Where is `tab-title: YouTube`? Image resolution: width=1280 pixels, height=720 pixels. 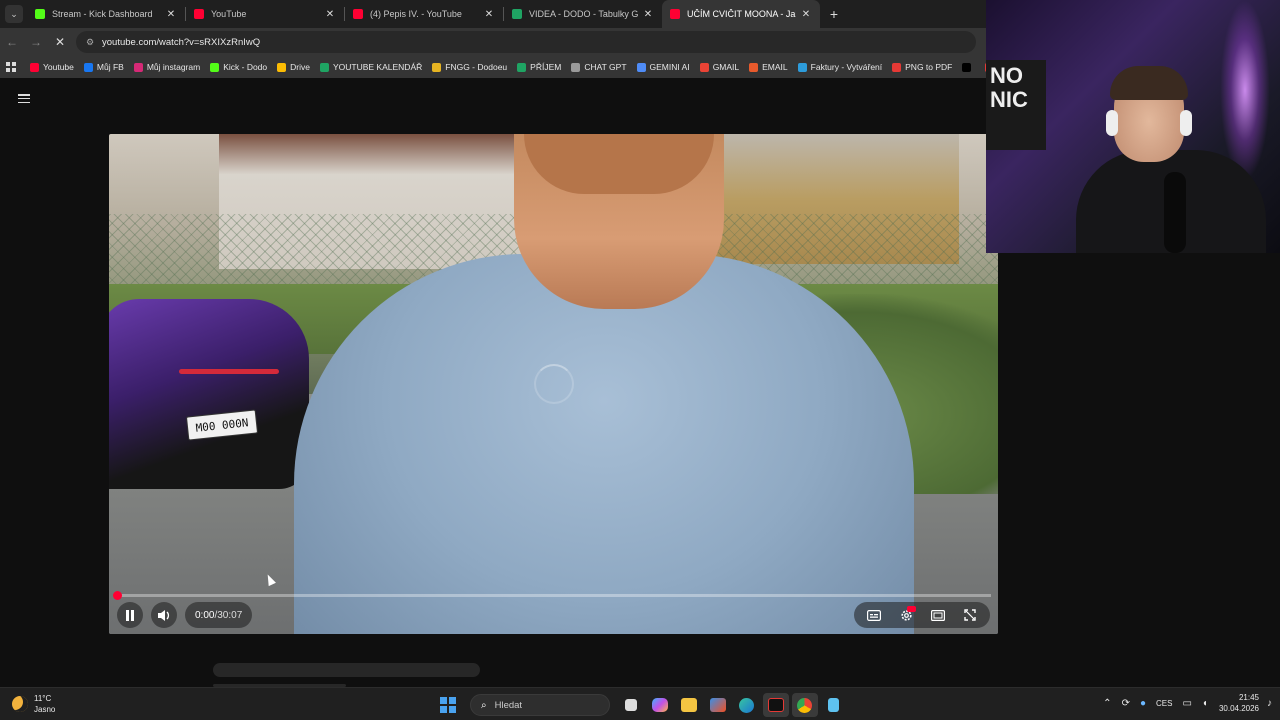 tab-title: YouTube is located at coordinates (229, 14).